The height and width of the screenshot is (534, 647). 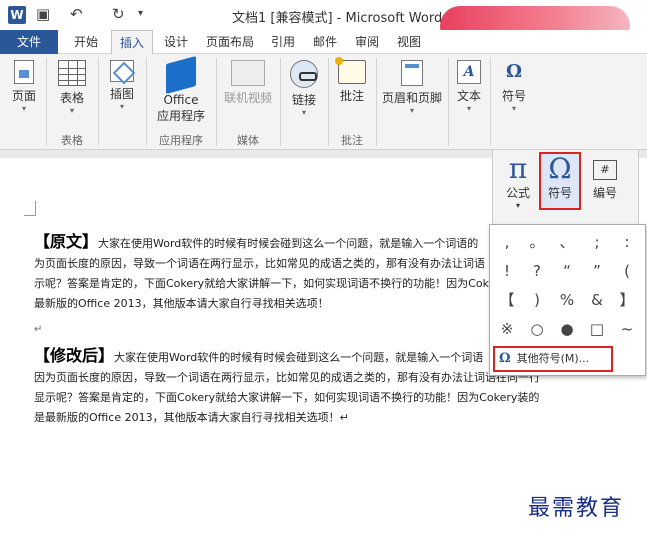 What do you see at coordinates (72, 140) in the screenshot?
I see `group-label-tables: 表格` at bounding box center [72, 140].